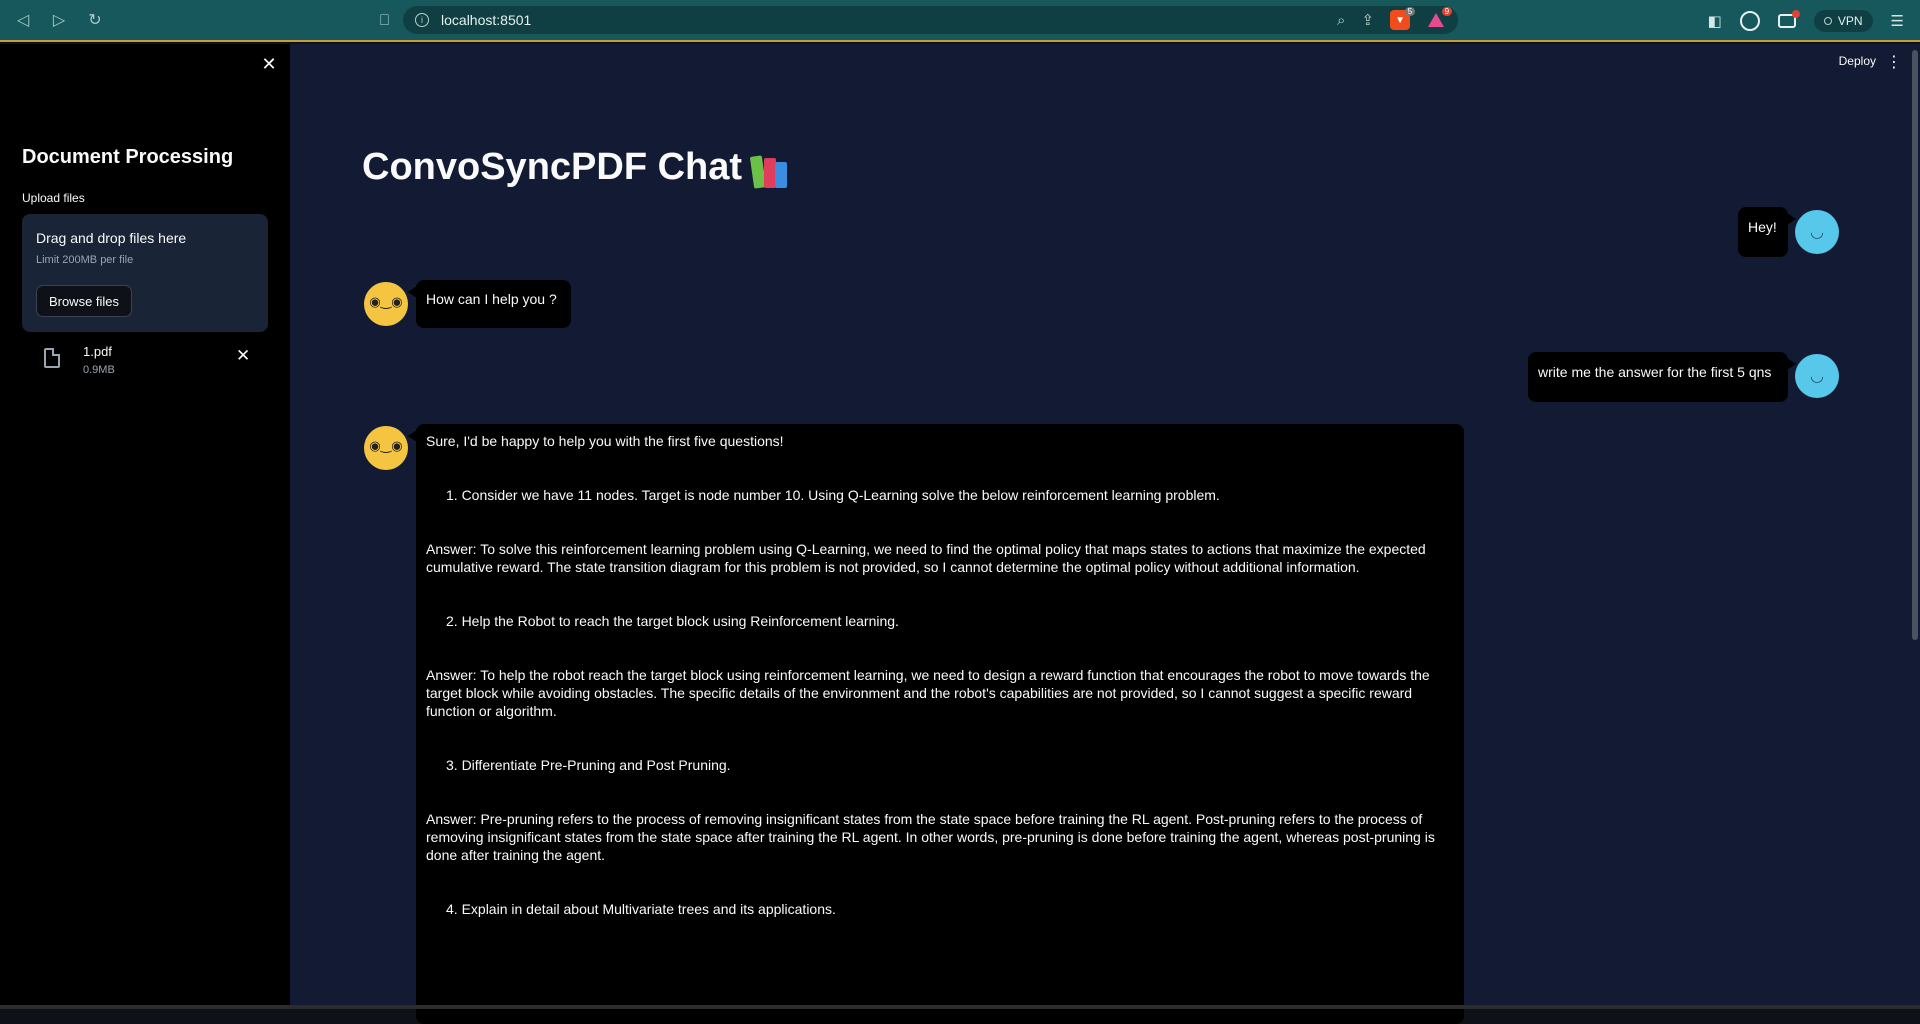 This screenshot has height=1024, width=1920. Describe the element at coordinates (960, 1007) in the screenshot. I see `window-bottom-edge` at that location.